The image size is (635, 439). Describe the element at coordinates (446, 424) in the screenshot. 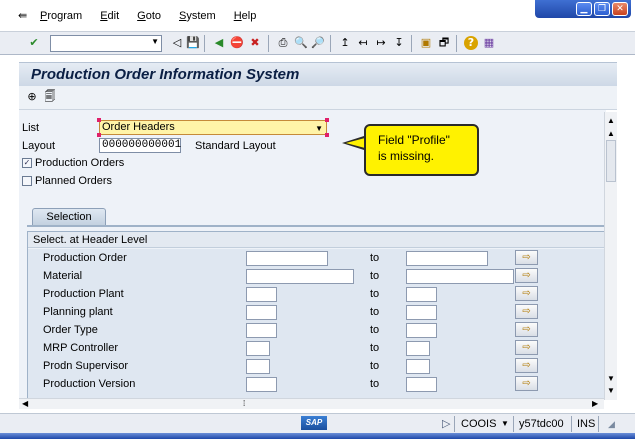

I see `status-toggle-icon: ▷` at that location.